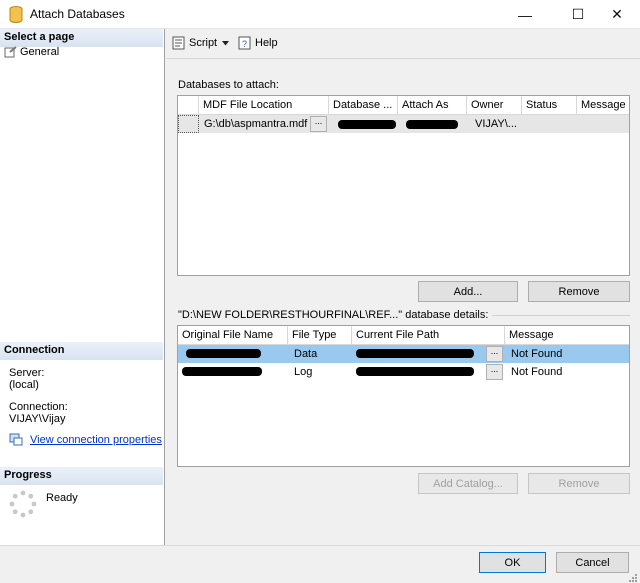  Describe the element at coordinates (264, 105) in the screenshot. I see `col-mdf-location: MDF File Location` at that location.